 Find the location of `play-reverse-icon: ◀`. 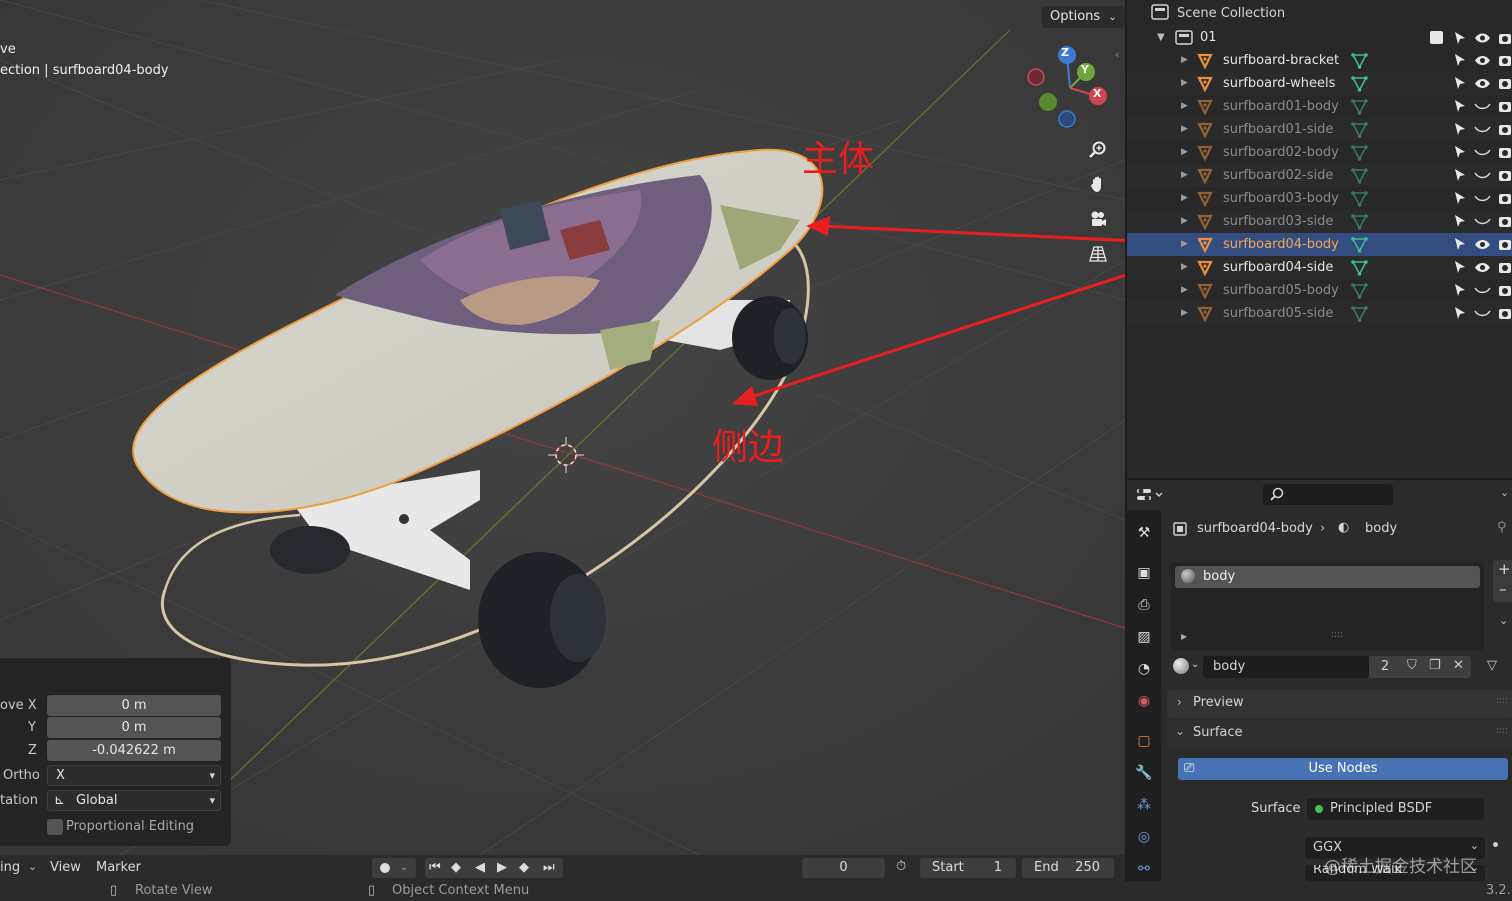

play-reverse-icon: ◀ is located at coordinates (480, 868).